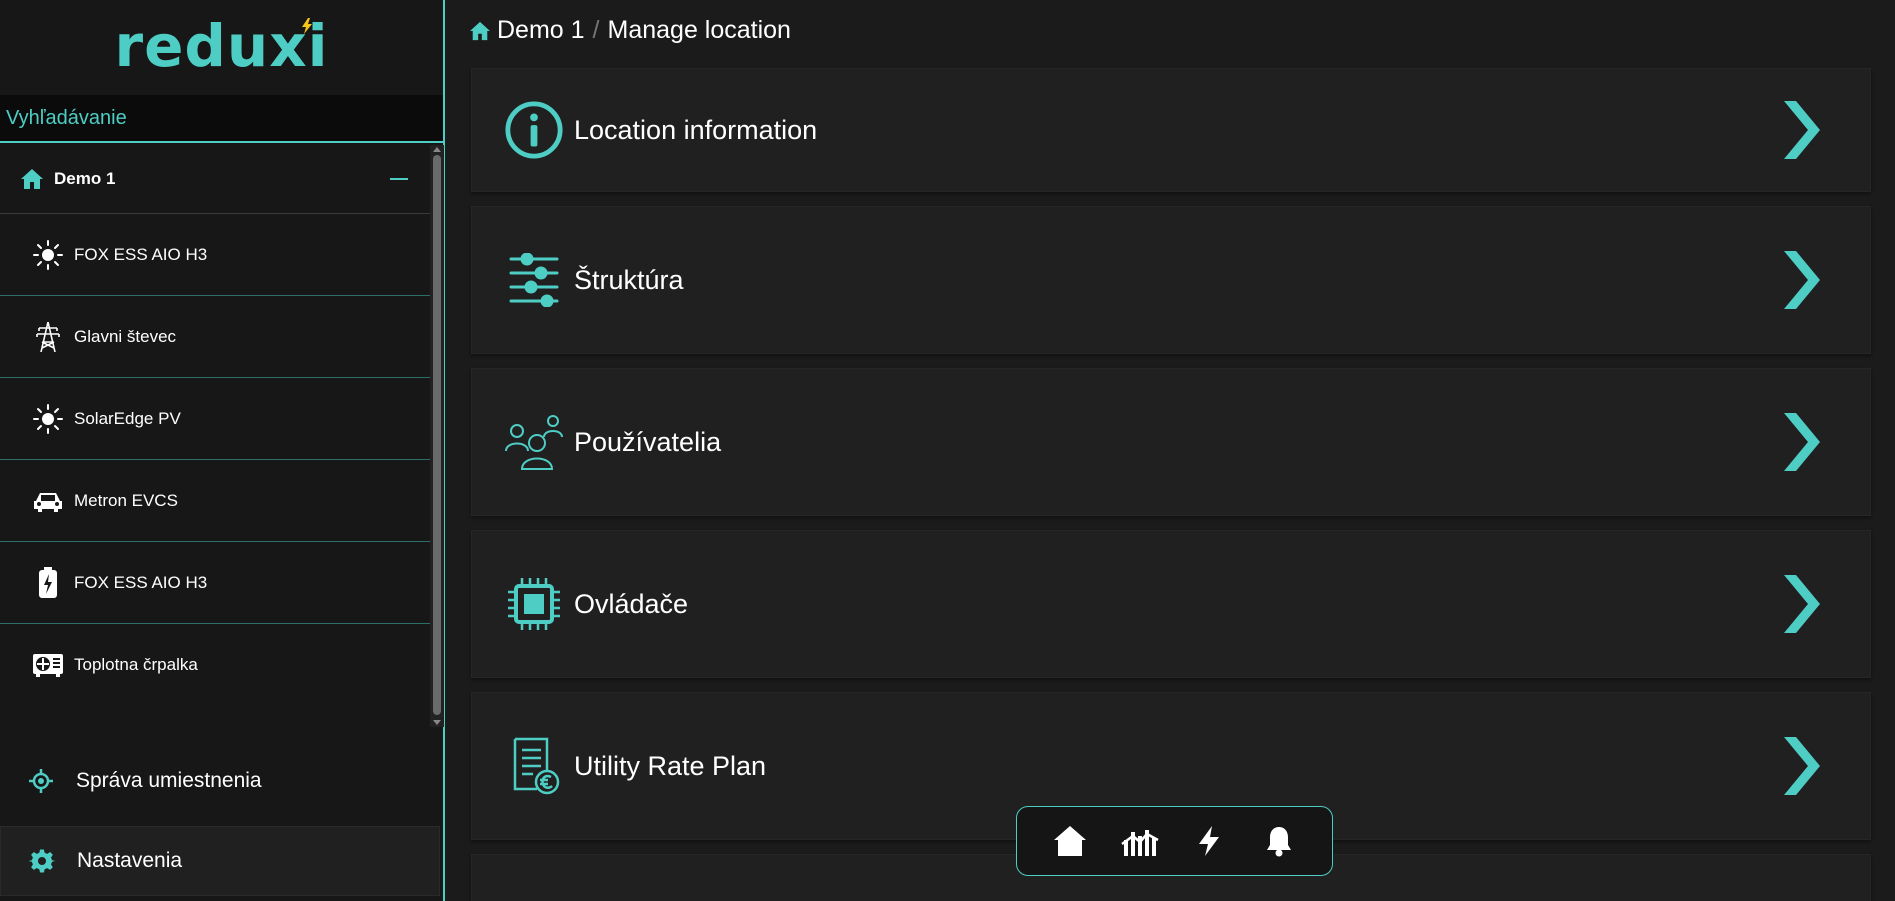  I want to click on users-icon, so click(534, 442).